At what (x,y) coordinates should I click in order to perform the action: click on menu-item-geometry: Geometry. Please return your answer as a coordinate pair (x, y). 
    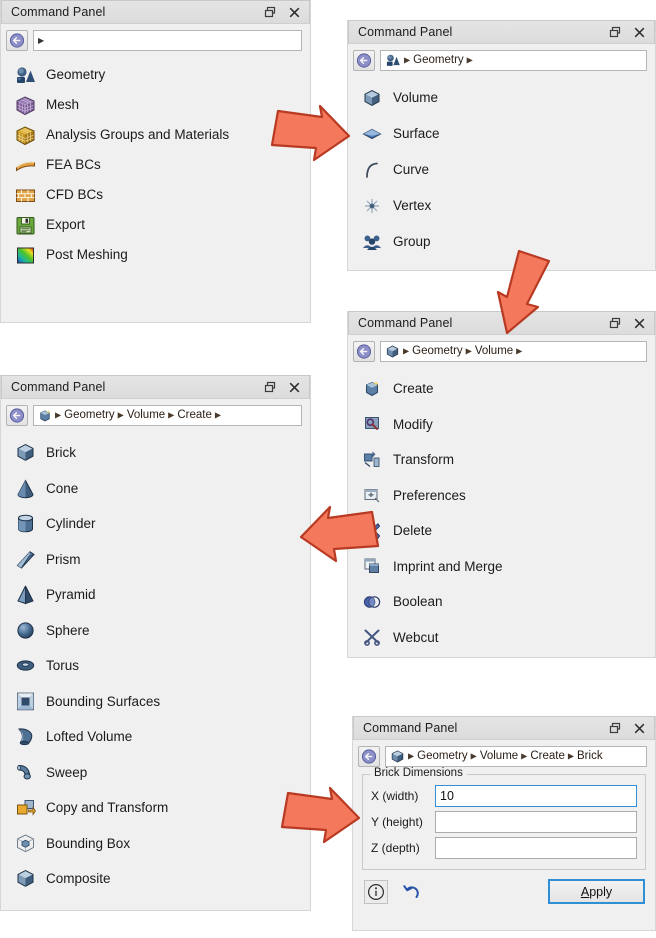
    Looking at the image, I should click on (155, 75).